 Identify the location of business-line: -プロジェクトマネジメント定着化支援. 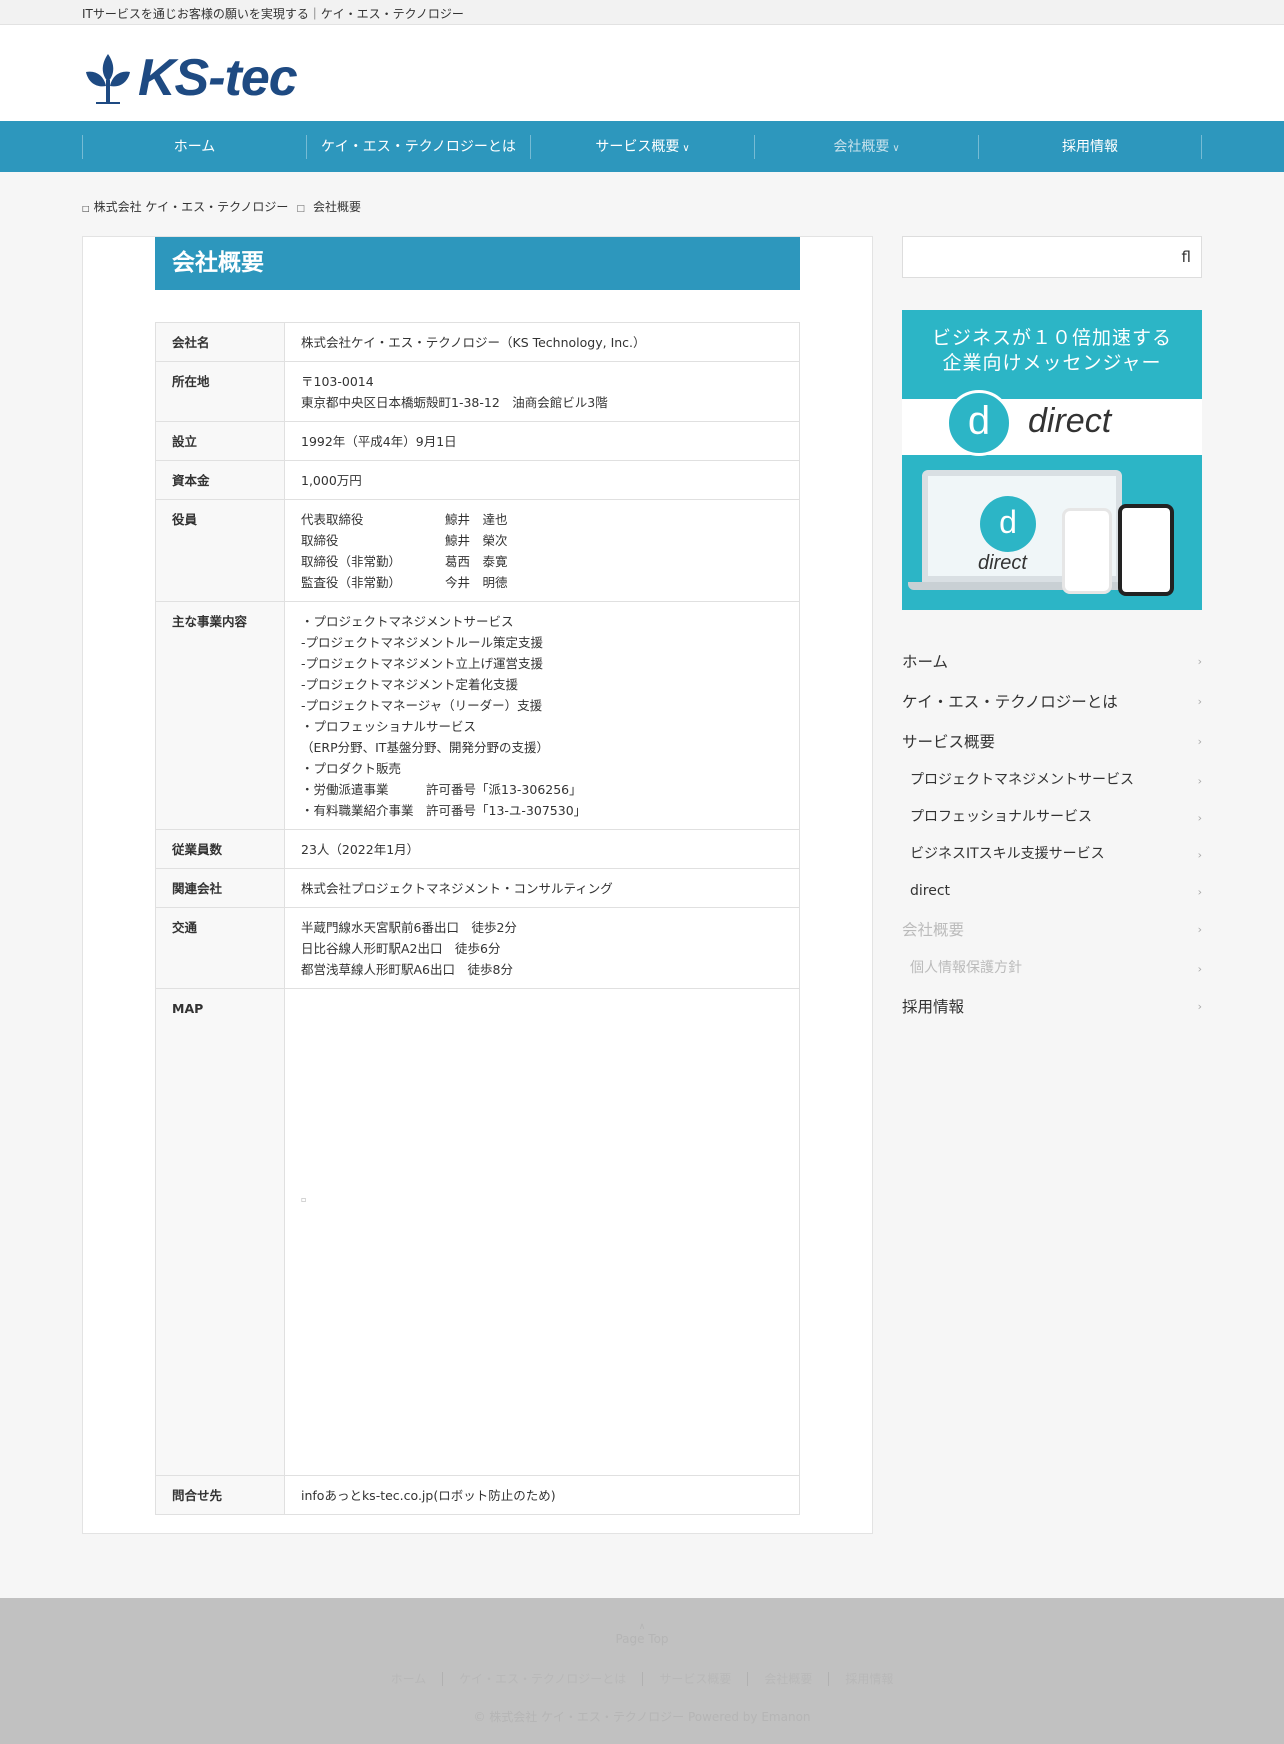
(410, 684).